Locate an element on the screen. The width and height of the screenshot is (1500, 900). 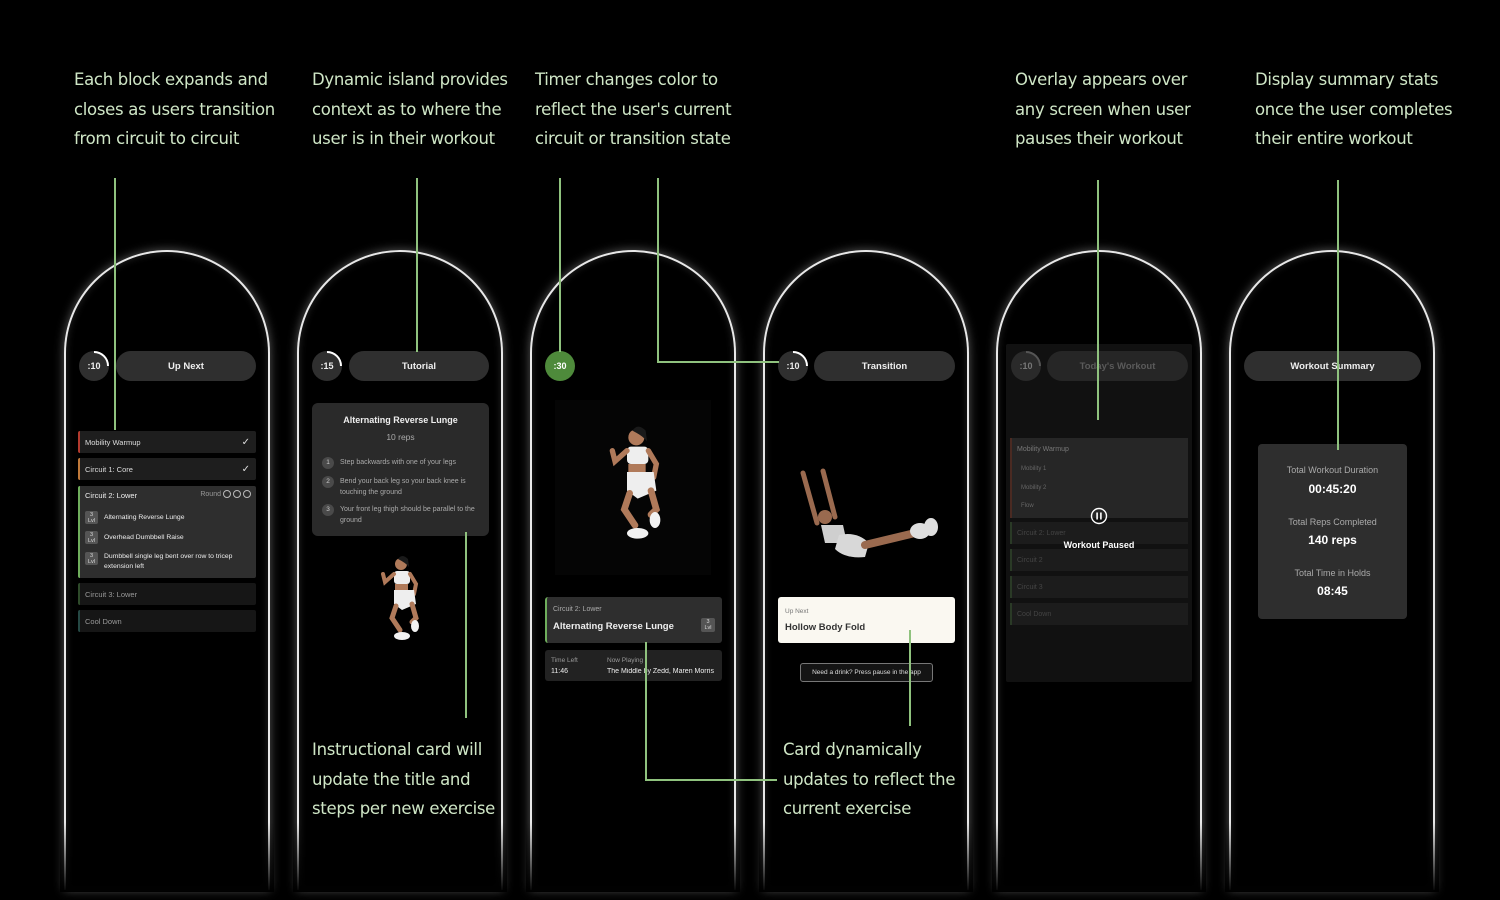
block-circuit-3-lower: Circuit 3: Lower is located at coordinates (167, 594).